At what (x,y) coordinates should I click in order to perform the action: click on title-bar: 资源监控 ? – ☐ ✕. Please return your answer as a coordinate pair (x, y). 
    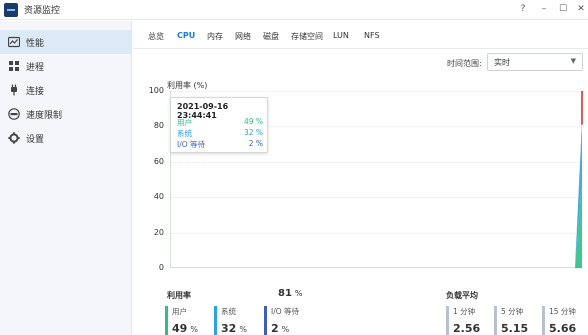
    Looking at the image, I should click on (294, 10).